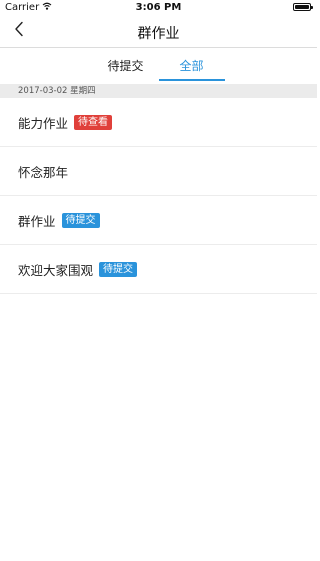 The image size is (320, 561). Describe the element at coordinates (93, 122) in the screenshot. I see `status-badge: 待查看` at that location.